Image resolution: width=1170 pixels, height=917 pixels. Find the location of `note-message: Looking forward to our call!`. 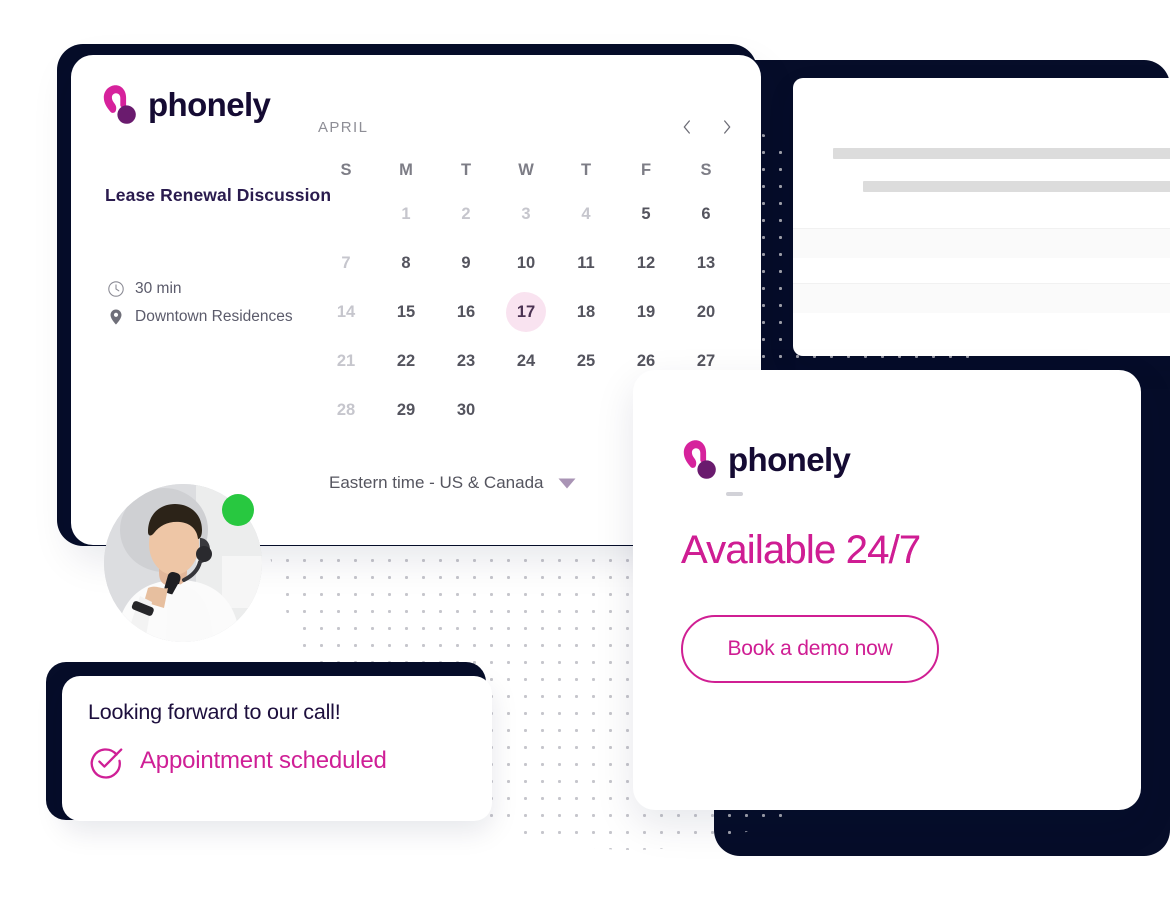

note-message: Looking forward to our call! is located at coordinates (214, 712).